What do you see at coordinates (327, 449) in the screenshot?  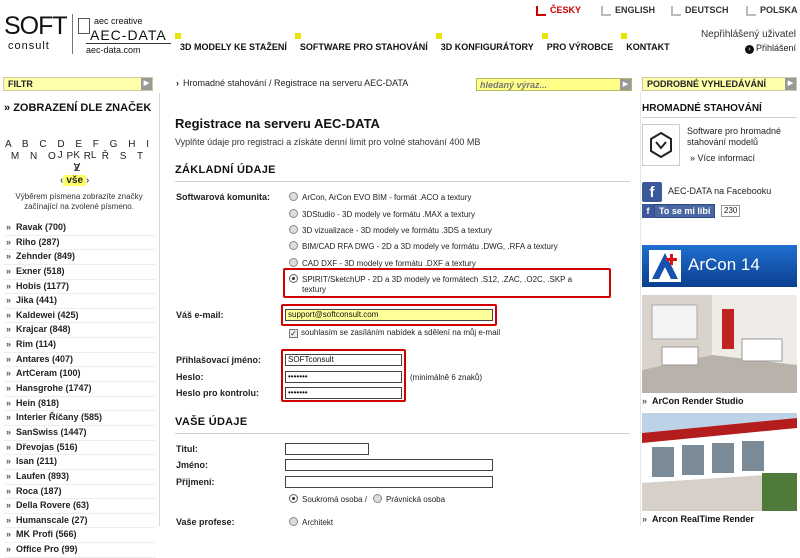 I see `title-field` at bounding box center [327, 449].